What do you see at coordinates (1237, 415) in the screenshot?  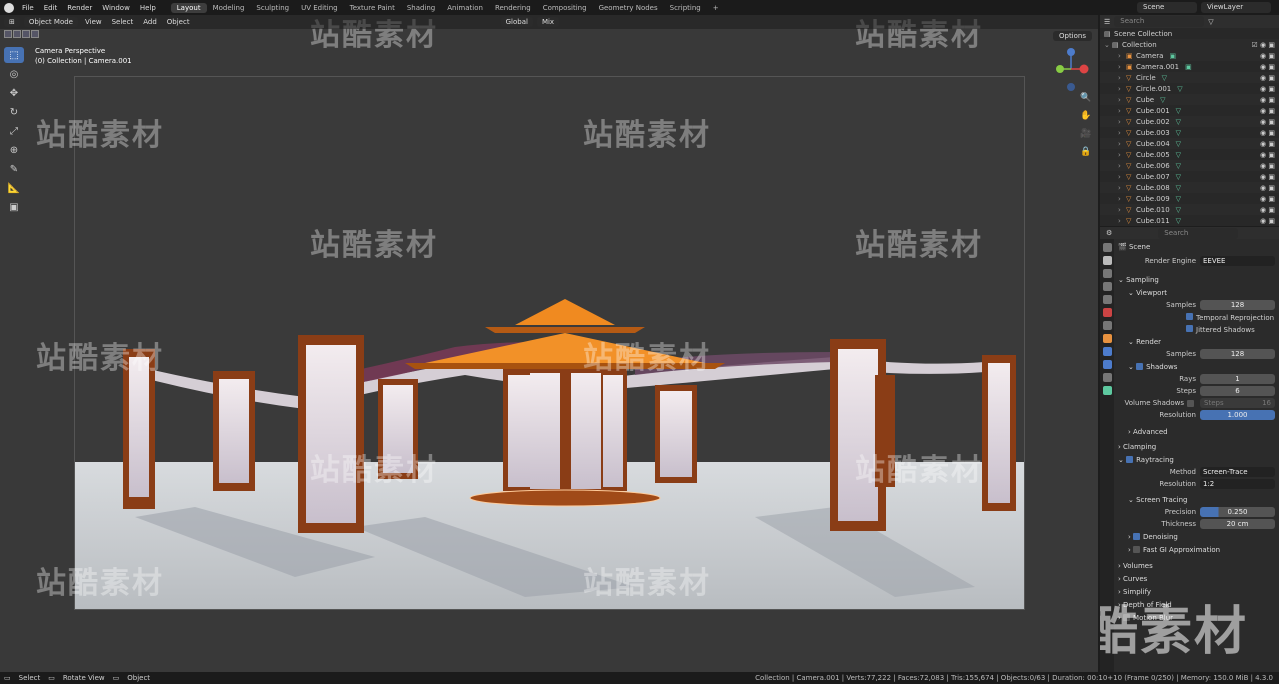 I see `shadow-resolution-slider: 1.000` at bounding box center [1237, 415].